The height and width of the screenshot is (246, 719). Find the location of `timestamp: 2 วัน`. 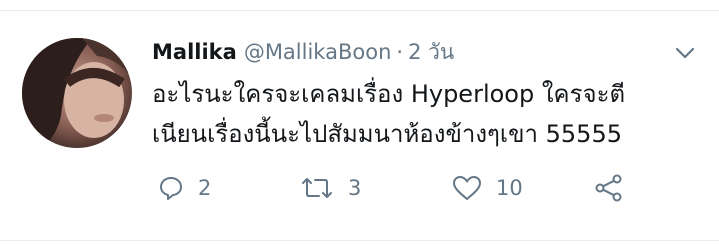

timestamp: 2 วัน is located at coordinates (431, 52).